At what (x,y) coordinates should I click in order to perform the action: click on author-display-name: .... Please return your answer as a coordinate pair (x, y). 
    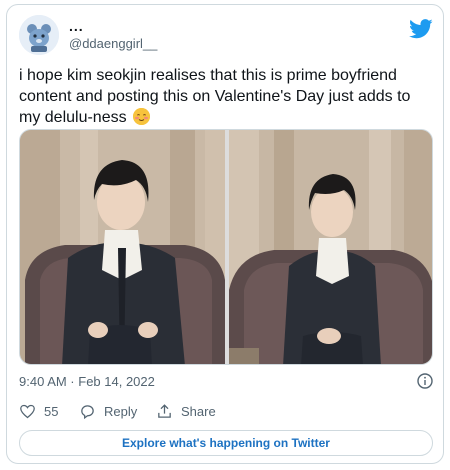
    Looking at the image, I should click on (76, 26).